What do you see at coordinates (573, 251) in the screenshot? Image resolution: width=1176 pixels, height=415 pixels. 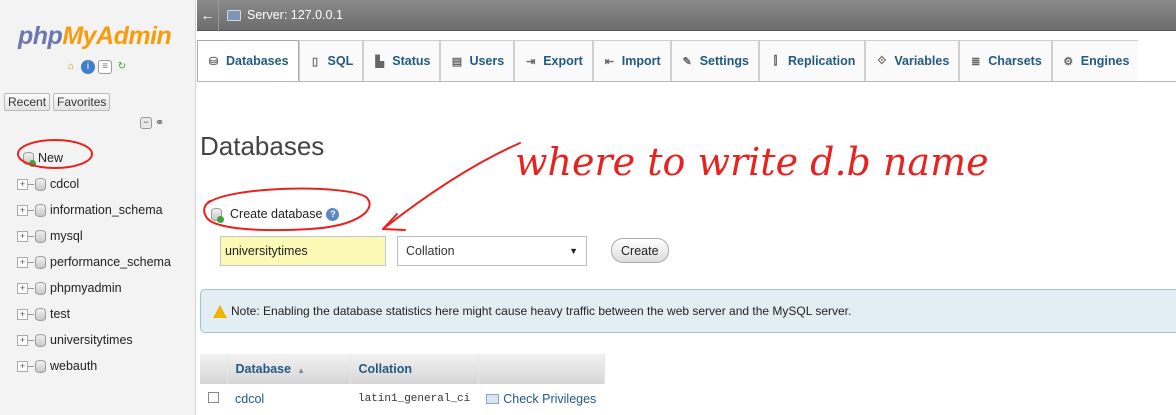 I see `dropdown-arrow-icon: ▼` at bounding box center [573, 251].